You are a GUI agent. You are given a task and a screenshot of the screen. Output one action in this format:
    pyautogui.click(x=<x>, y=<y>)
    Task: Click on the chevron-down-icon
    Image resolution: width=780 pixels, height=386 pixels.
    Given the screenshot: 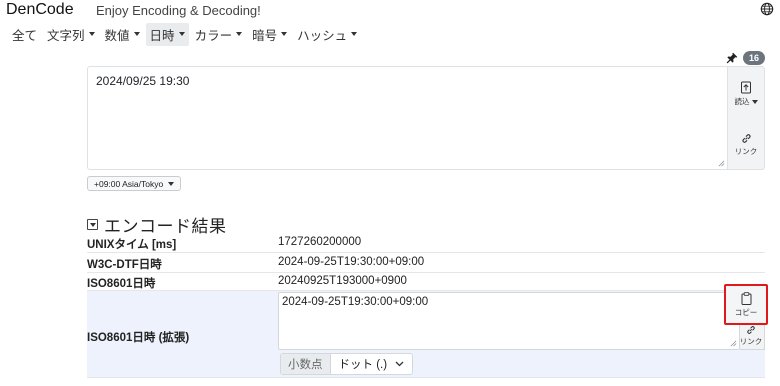 What is the action you would take?
    pyautogui.click(x=399, y=364)
    